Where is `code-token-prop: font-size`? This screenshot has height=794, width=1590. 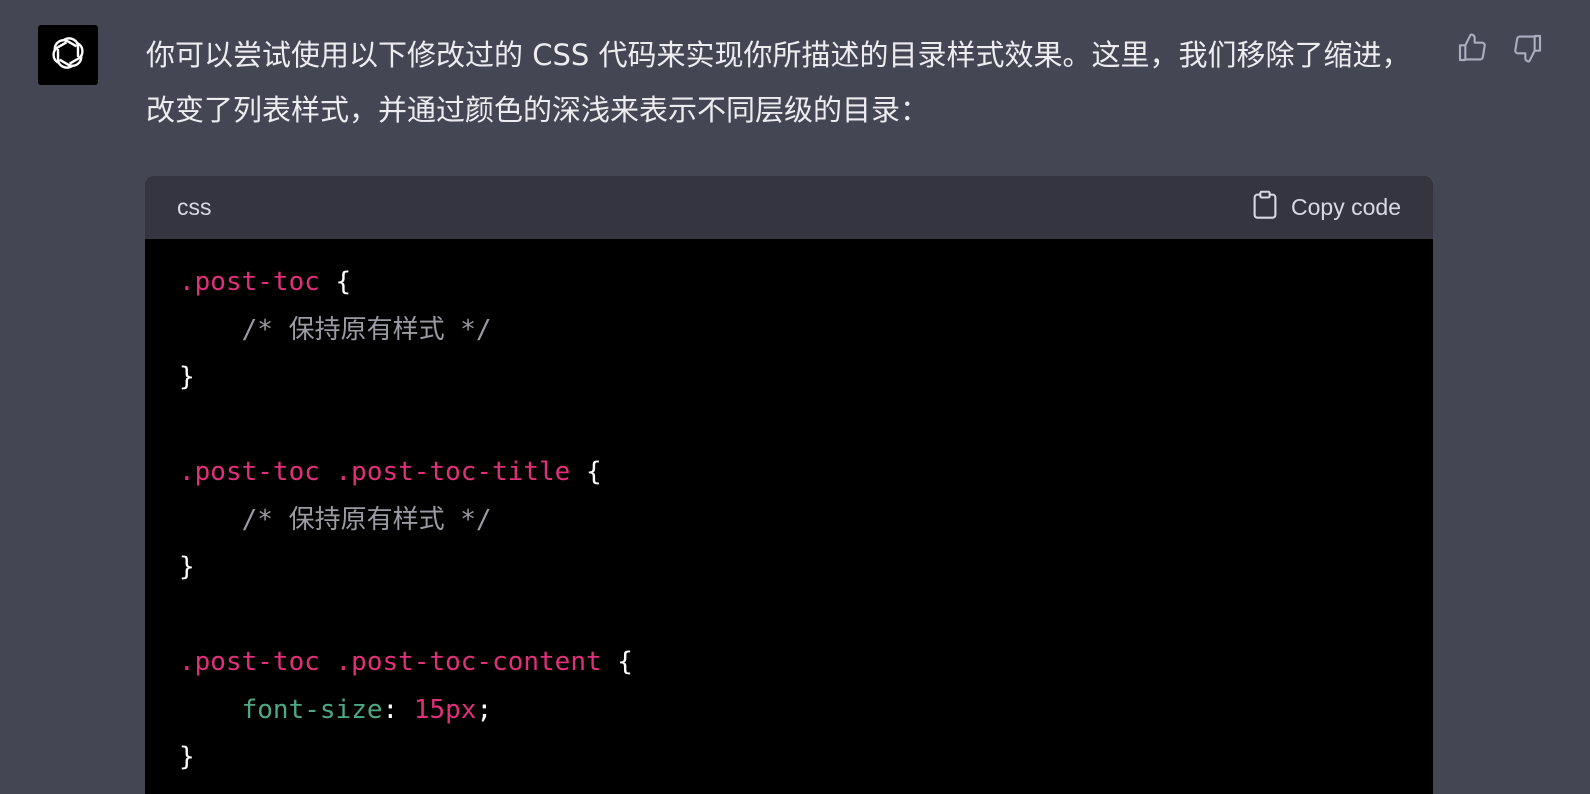 code-token-prop: font-size is located at coordinates (312, 709).